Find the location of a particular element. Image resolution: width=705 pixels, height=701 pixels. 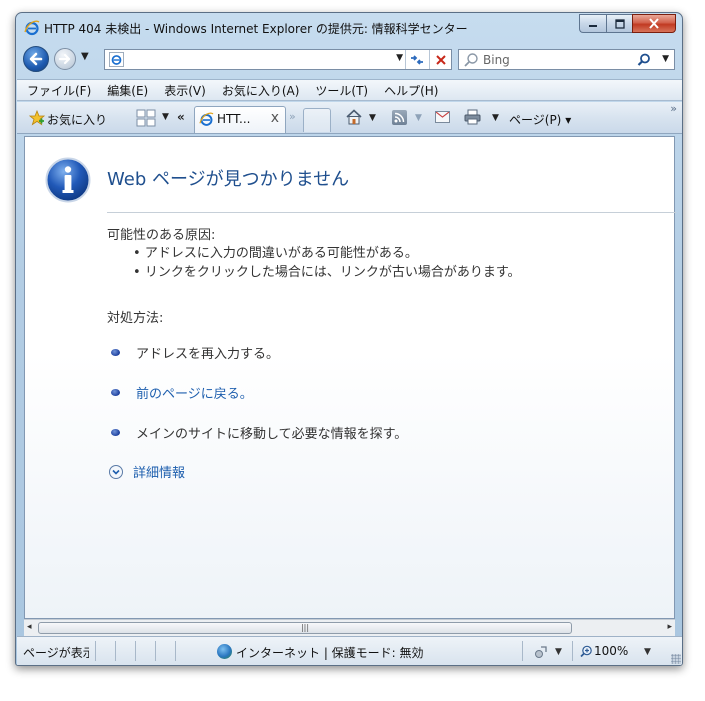

zoom-dropdown-icon: ▼ is located at coordinates (647, 652).